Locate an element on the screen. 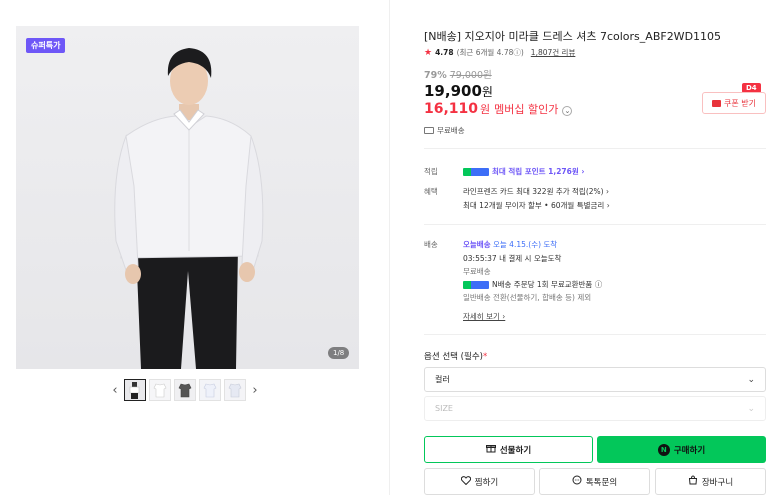 The width and height of the screenshot is (768, 495). rating-sub: (최근 6개월 4.78ⓘ) is located at coordinates (490, 52).